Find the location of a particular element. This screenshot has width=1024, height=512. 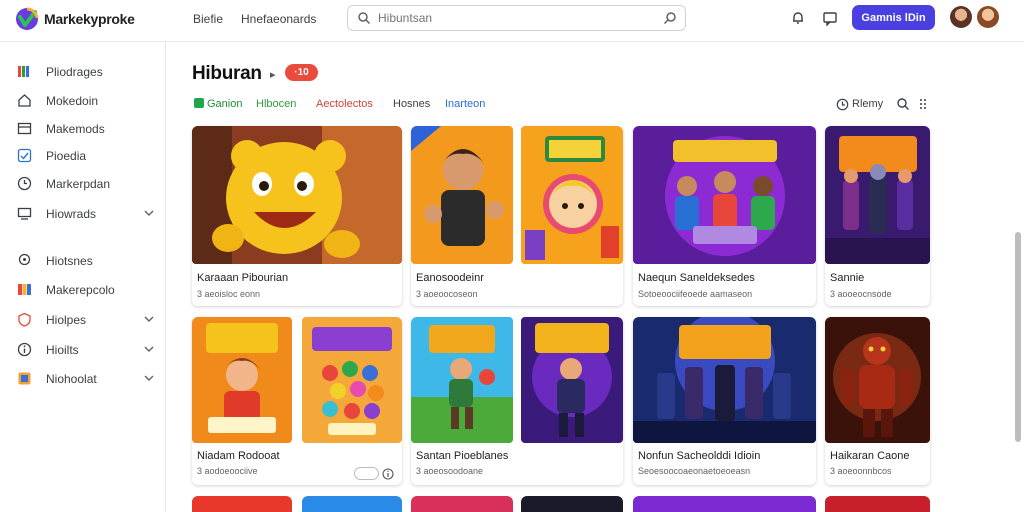

card-title: Niadam Rodooat is located at coordinates (238, 456).